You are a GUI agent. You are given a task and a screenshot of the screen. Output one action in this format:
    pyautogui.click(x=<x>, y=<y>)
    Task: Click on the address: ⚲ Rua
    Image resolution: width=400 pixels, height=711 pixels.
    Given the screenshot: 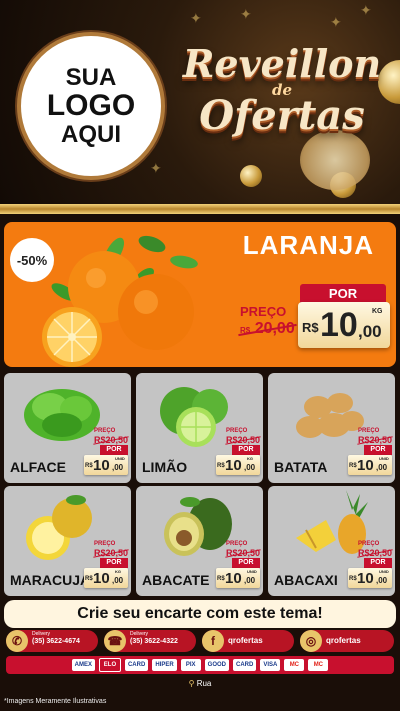 What is the action you would take?
    pyautogui.click(x=200, y=686)
    